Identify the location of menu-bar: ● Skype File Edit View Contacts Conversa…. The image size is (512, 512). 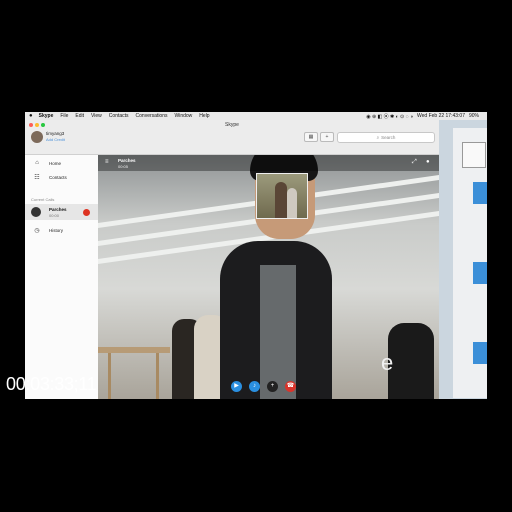
(256, 116).